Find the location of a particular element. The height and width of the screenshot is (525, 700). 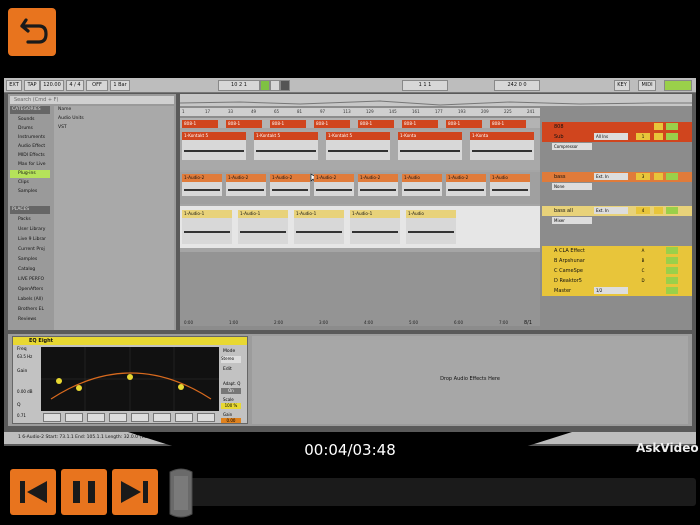

place-packs: Packs is located at coordinates (30, 220).